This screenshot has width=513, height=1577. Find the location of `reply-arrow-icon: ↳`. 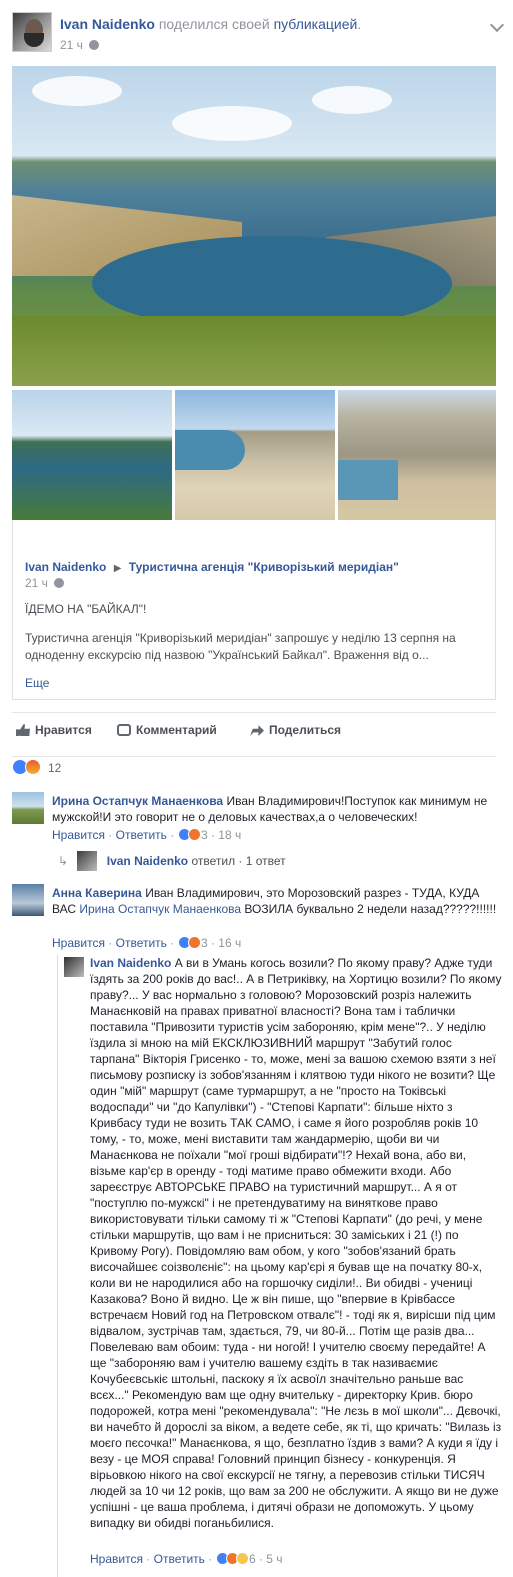

reply-arrow-icon: ↳ is located at coordinates (63, 861).